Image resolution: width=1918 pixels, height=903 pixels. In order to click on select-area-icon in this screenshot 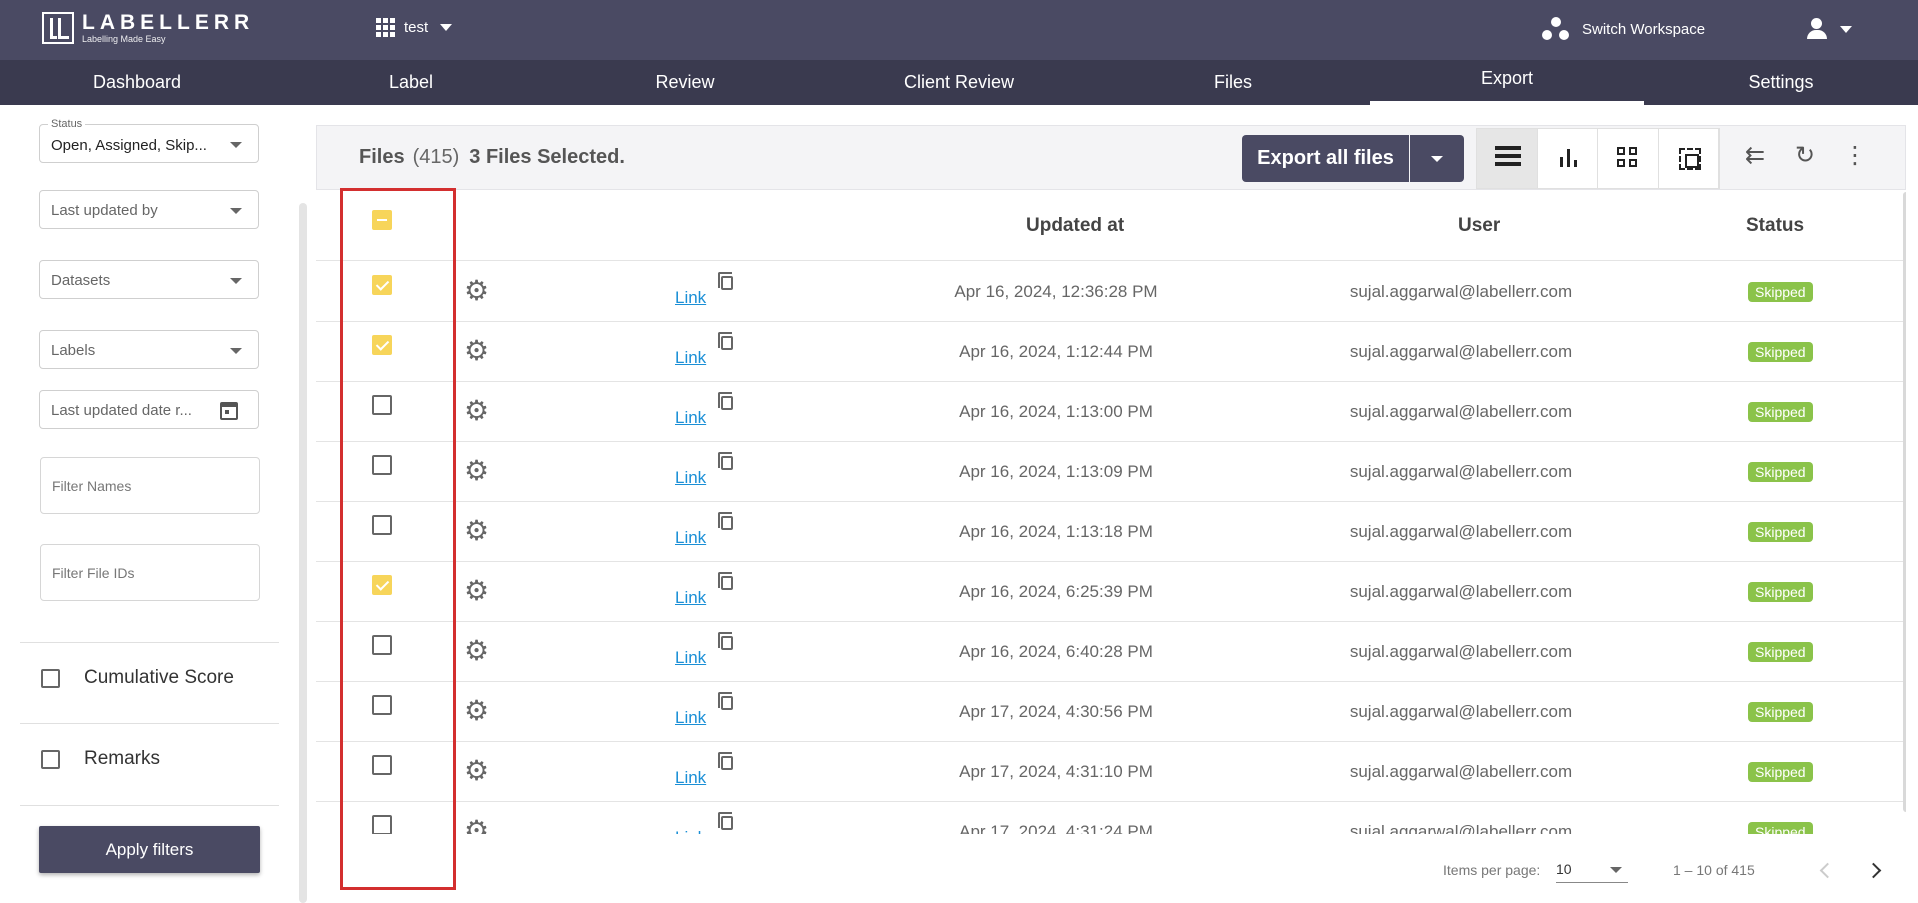, I will do `click(1689, 158)`.